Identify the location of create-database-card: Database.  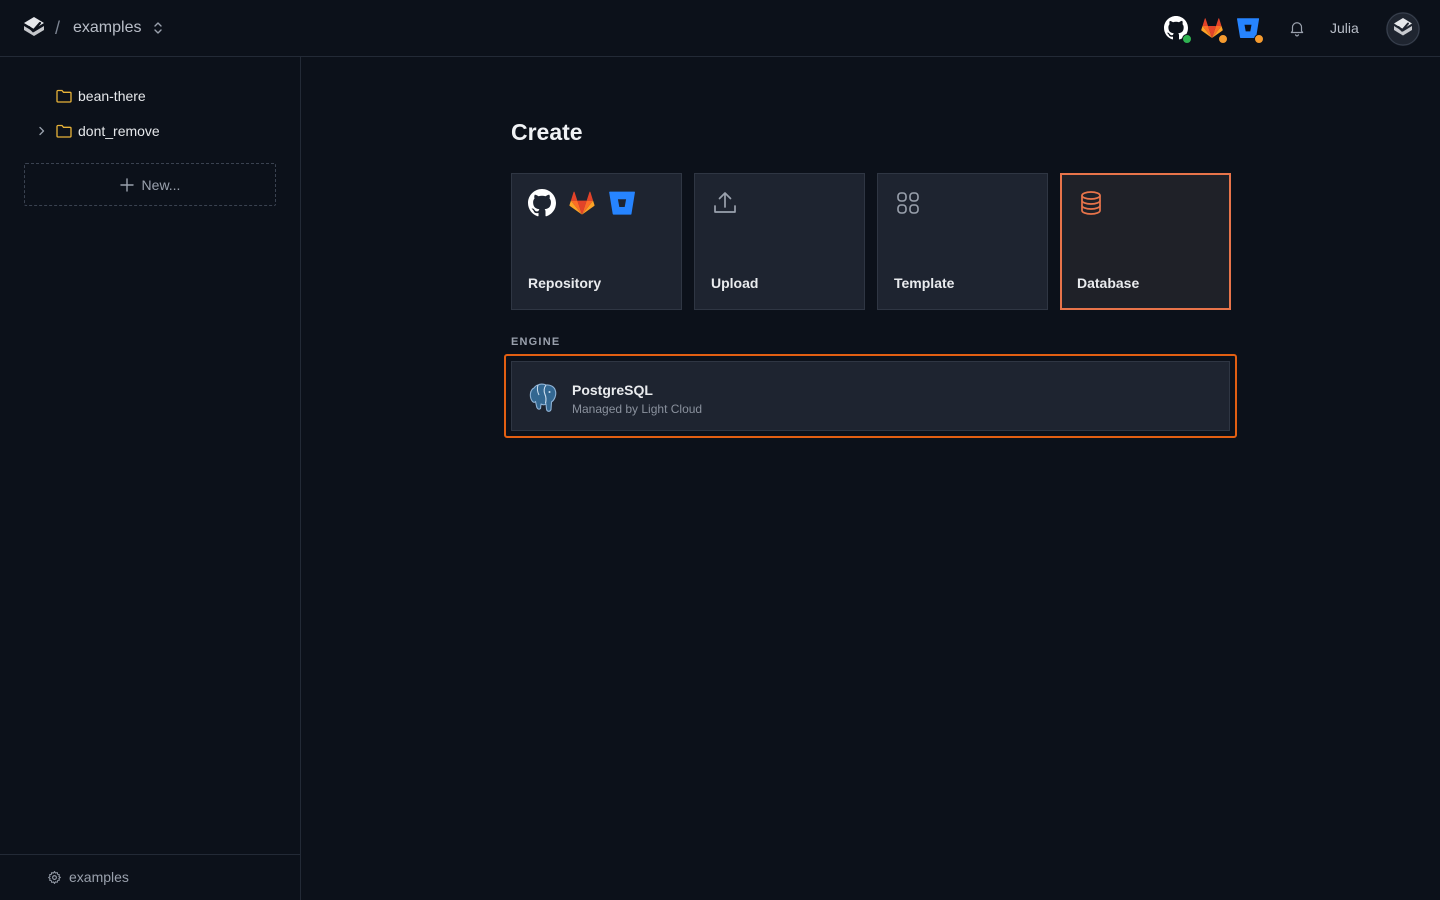
(1145, 241).